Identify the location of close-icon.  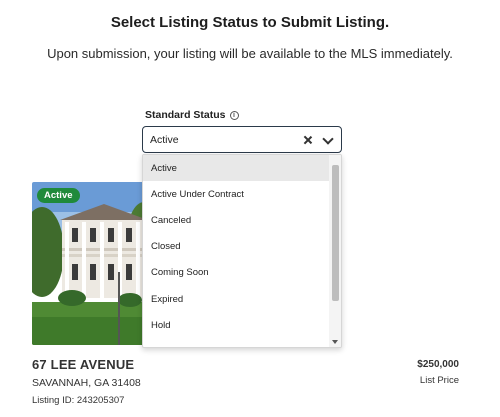
(308, 140).